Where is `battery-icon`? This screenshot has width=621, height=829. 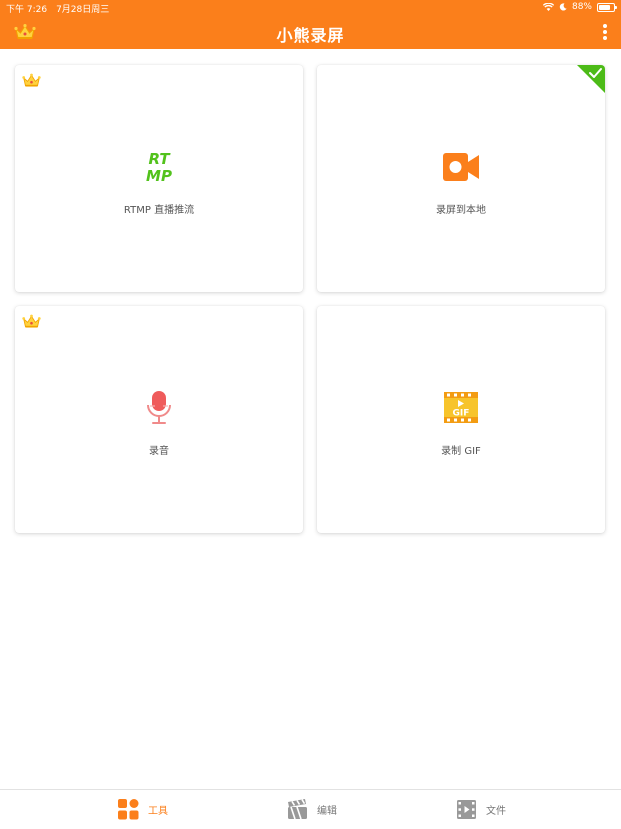
battery-icon is located at coordinates (607, 7).